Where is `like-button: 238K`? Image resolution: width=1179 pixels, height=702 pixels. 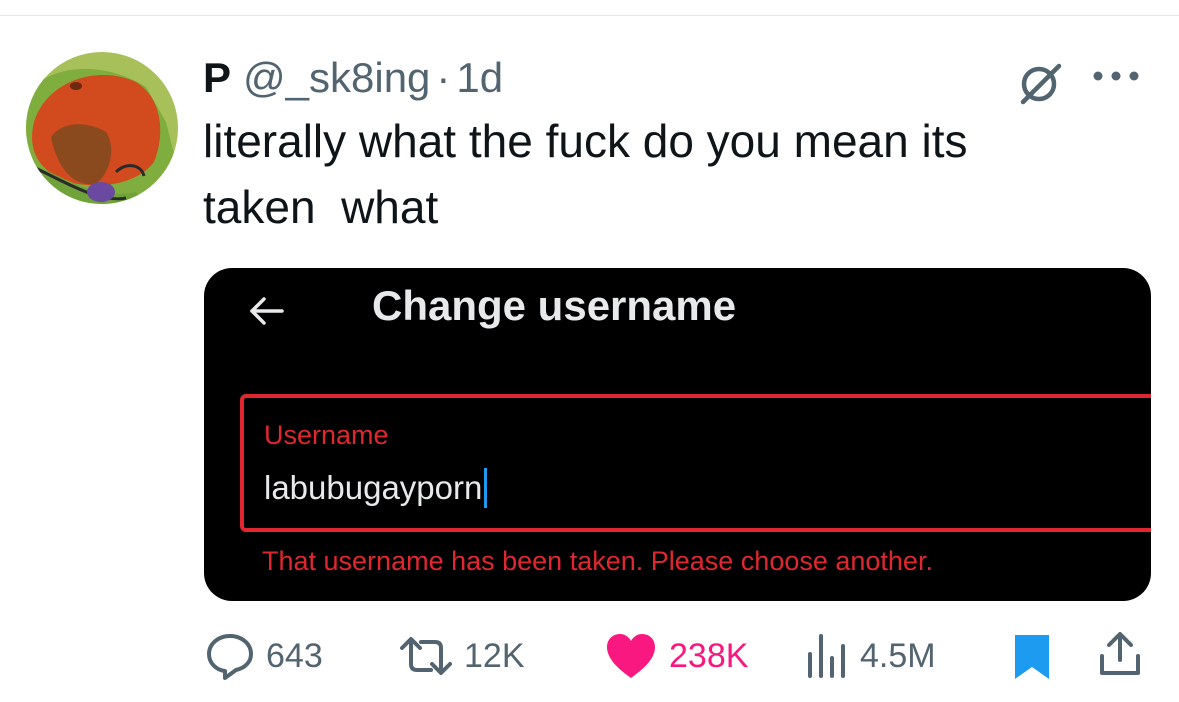 like-button: 238K is located at coordinates (675, 656).